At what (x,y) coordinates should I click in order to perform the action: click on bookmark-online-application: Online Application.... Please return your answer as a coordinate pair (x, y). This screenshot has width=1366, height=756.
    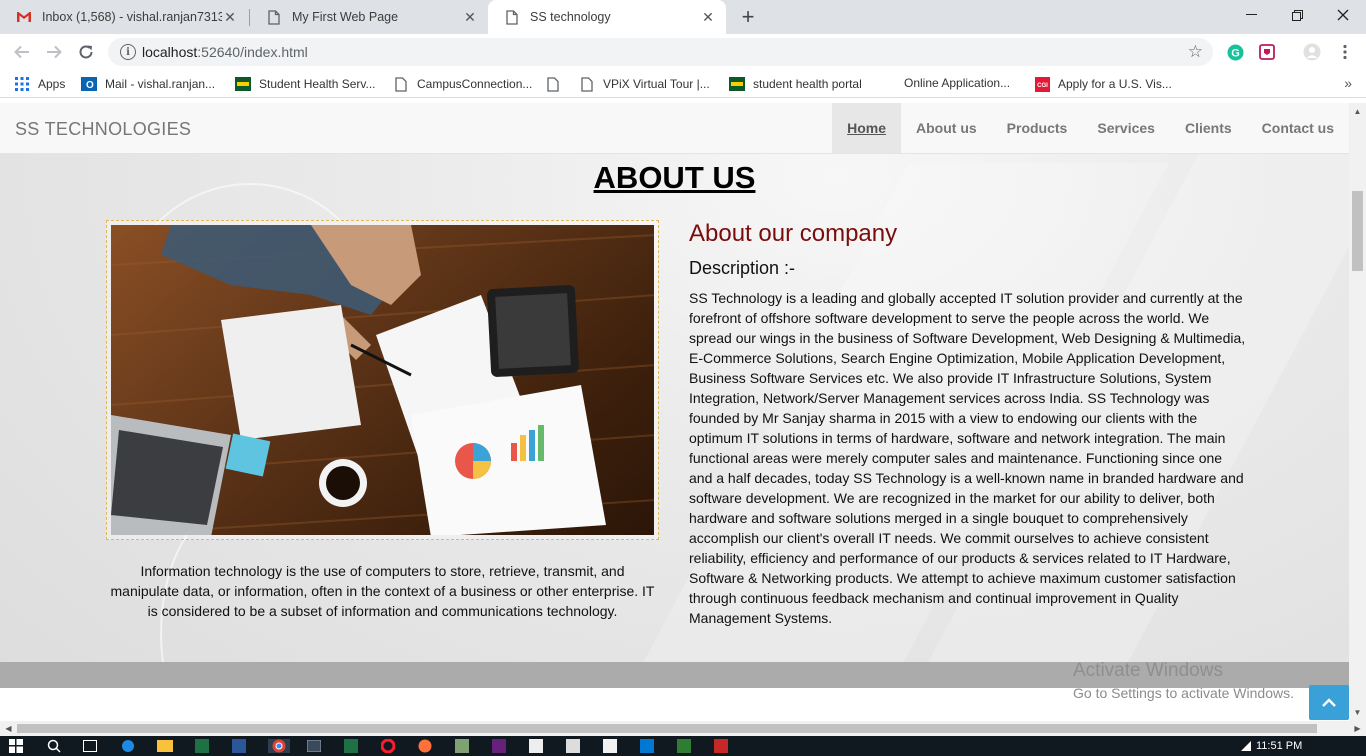
    Looking at the image, I should click on (957, 83).